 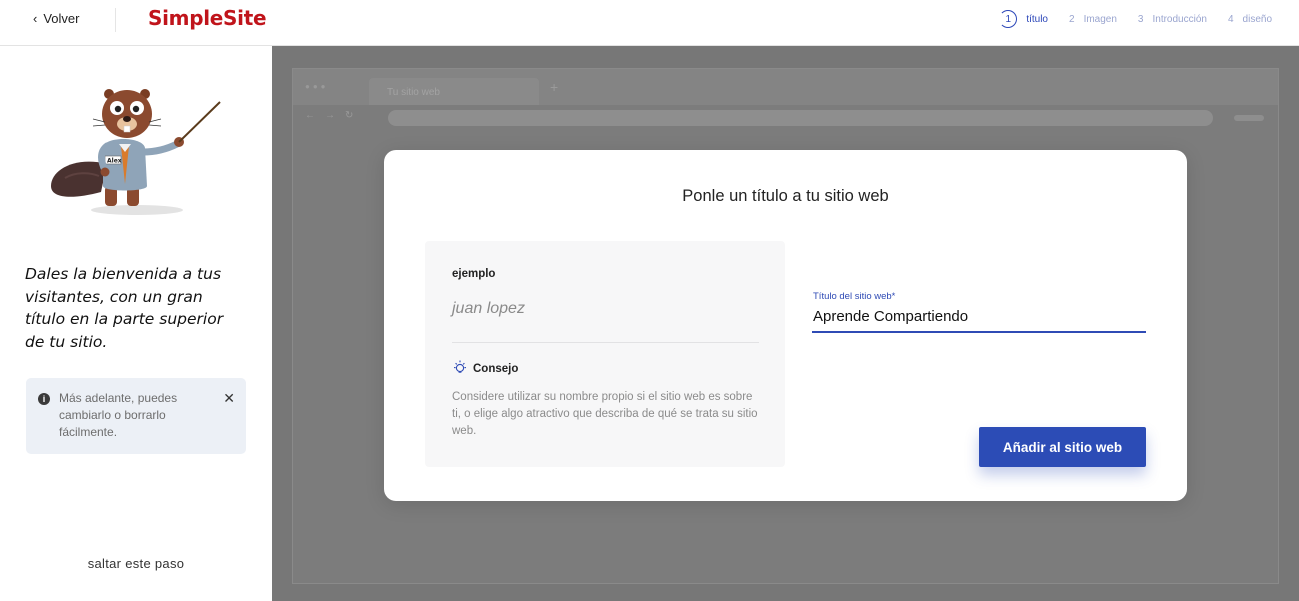 I want to click on mascot-name-badge: Alex, so click(x=114, y=161).